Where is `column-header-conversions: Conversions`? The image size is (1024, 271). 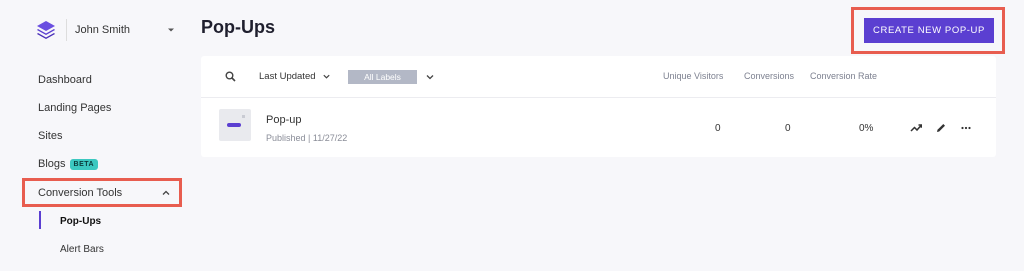 column-header-conversions: Conversions is located at coordinates (769, 76).